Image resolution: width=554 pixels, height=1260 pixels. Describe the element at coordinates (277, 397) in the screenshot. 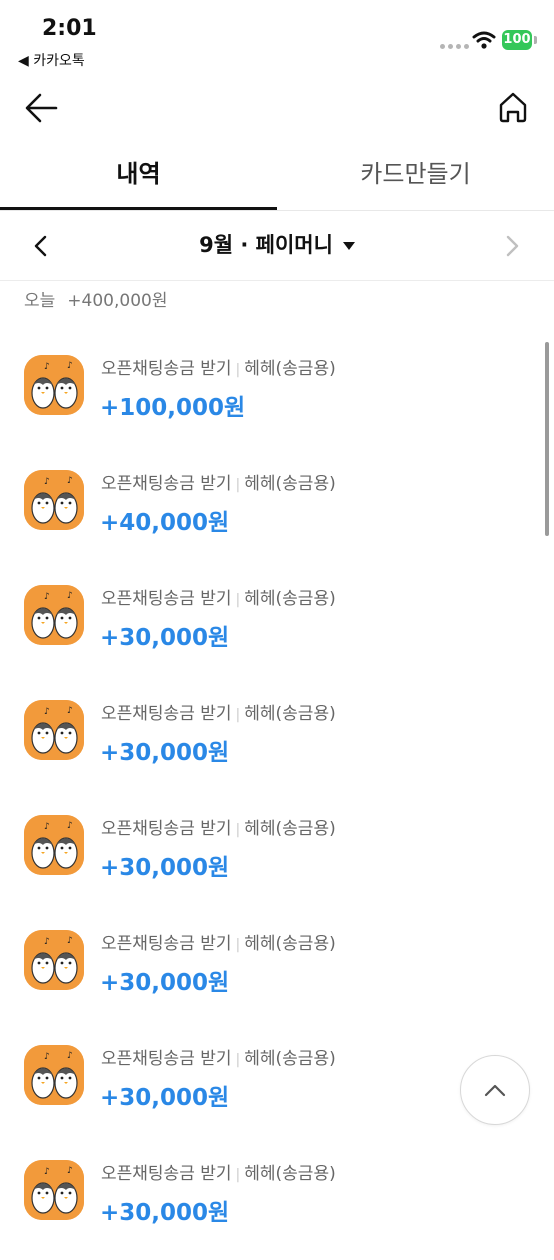

I see `transaction-item: ♪ ♪ 오픈채팅송금 받기 | 헤헤(송금용) +100,000원` at that location.